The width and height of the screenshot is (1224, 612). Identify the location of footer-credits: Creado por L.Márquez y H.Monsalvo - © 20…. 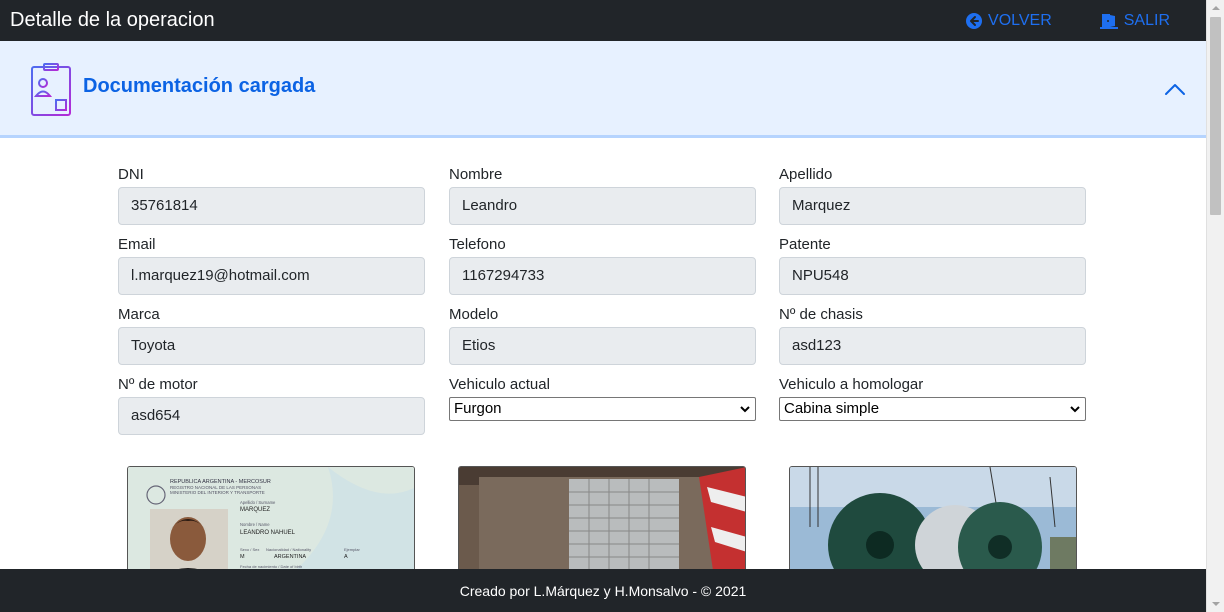
(603, 590).